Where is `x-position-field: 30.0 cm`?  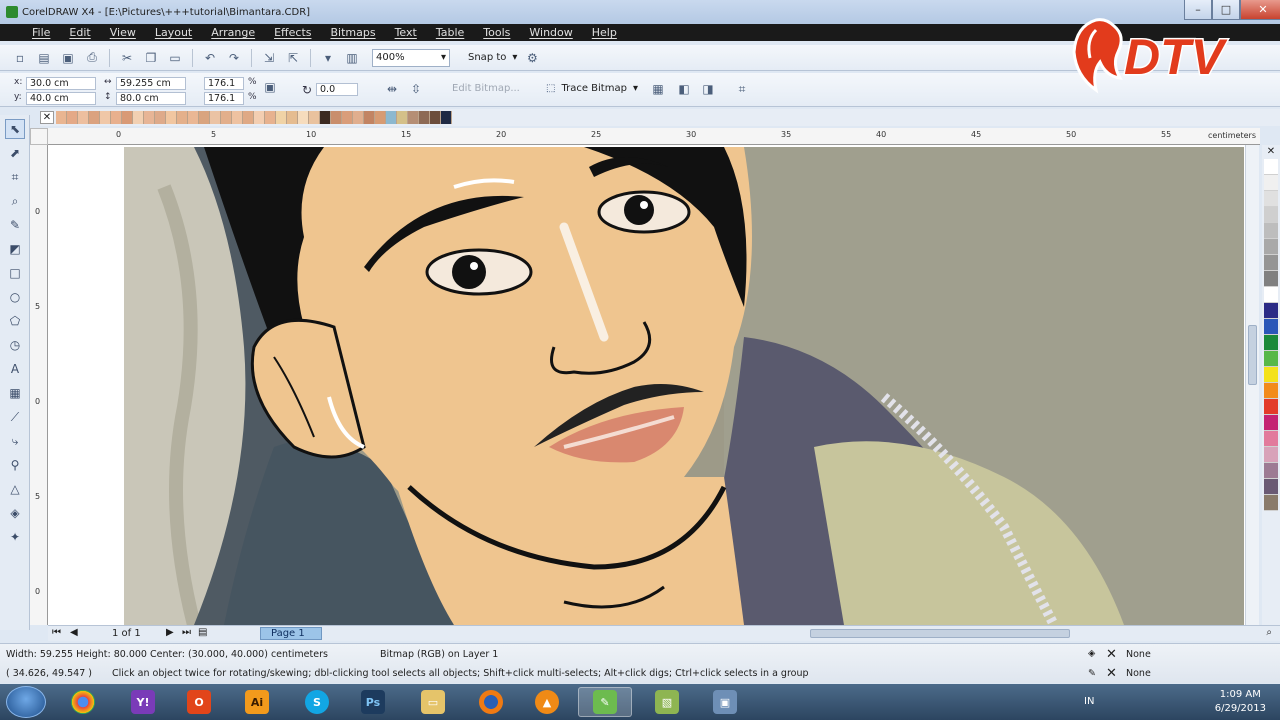 x-position-field: 30.0 cm is located at coordinates (61, 83).